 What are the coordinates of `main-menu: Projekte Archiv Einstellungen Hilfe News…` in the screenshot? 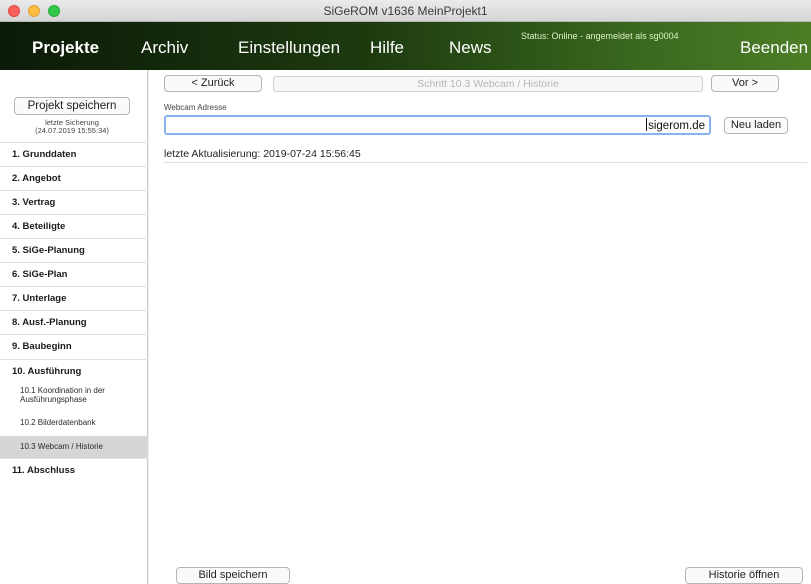 It's located at (405, 46).